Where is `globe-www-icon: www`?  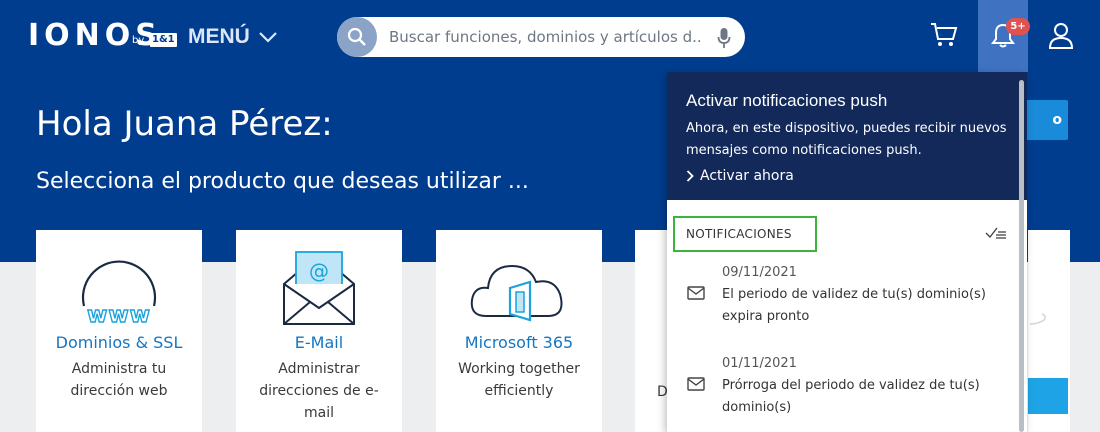
globe-www-icon: www is located at coordinates (119, 286).